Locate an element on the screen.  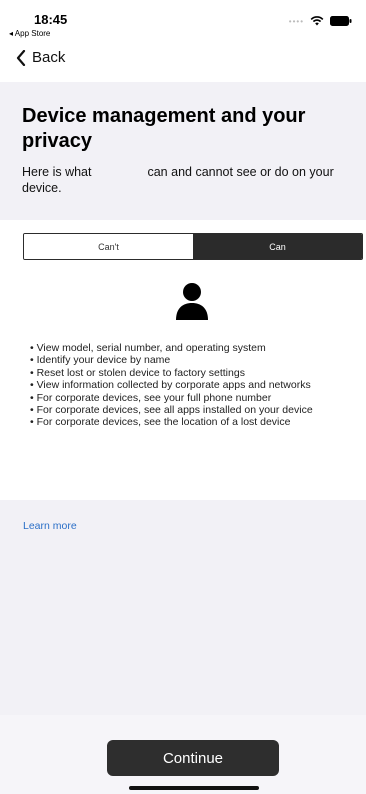
tab-cant: Can't is located at coordinates (108, 246).